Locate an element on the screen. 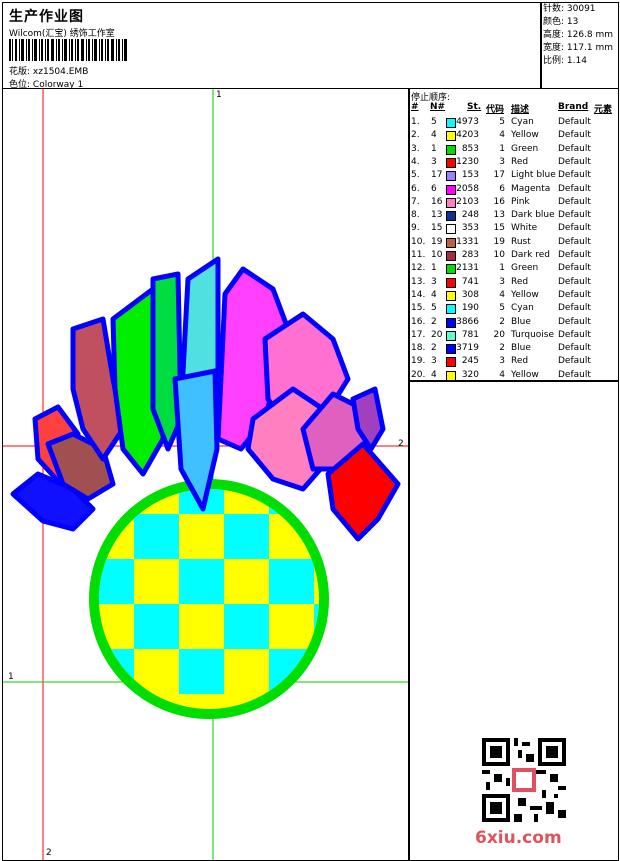  row-stitches: 741 is located at coordinates (470, 281).